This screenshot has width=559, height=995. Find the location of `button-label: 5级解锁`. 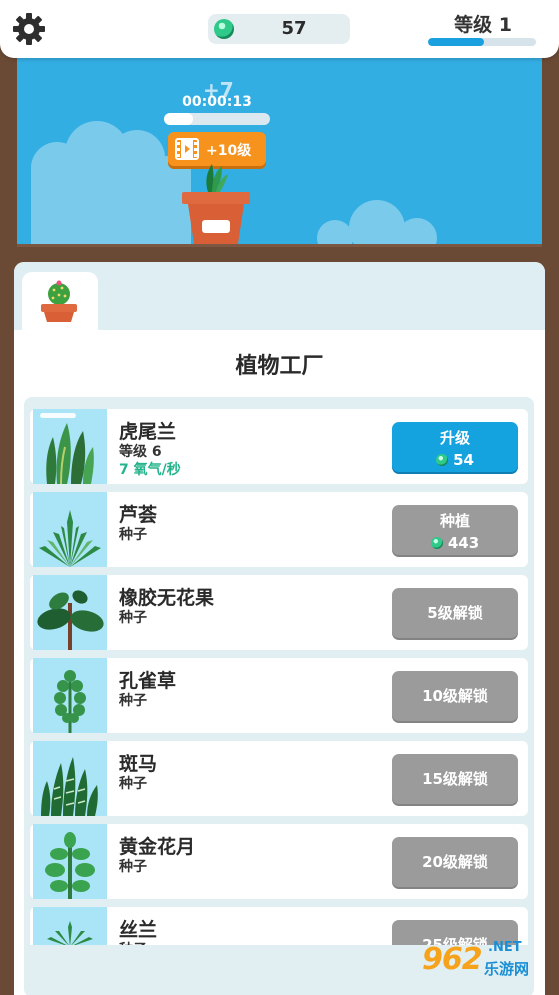

button-label: 5级解锁 is located at coordinates (455, 613).